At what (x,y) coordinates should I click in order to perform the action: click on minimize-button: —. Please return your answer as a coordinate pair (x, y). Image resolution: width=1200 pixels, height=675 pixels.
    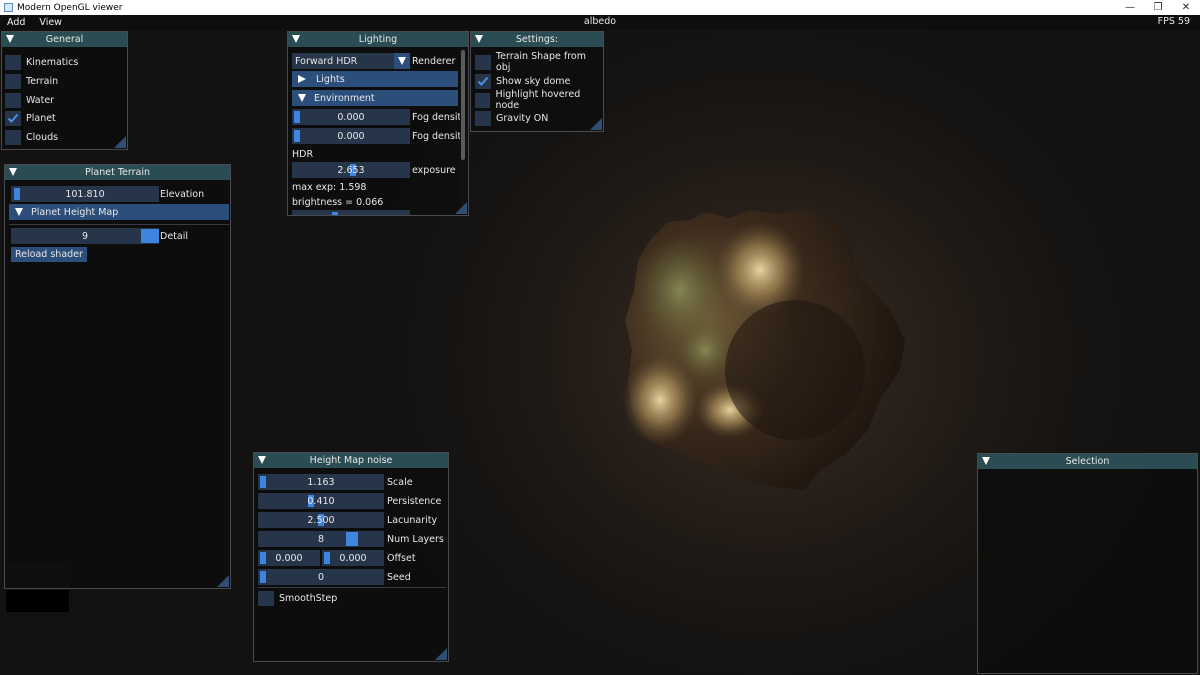
    Looking at the image, I should click on (1130, 7).